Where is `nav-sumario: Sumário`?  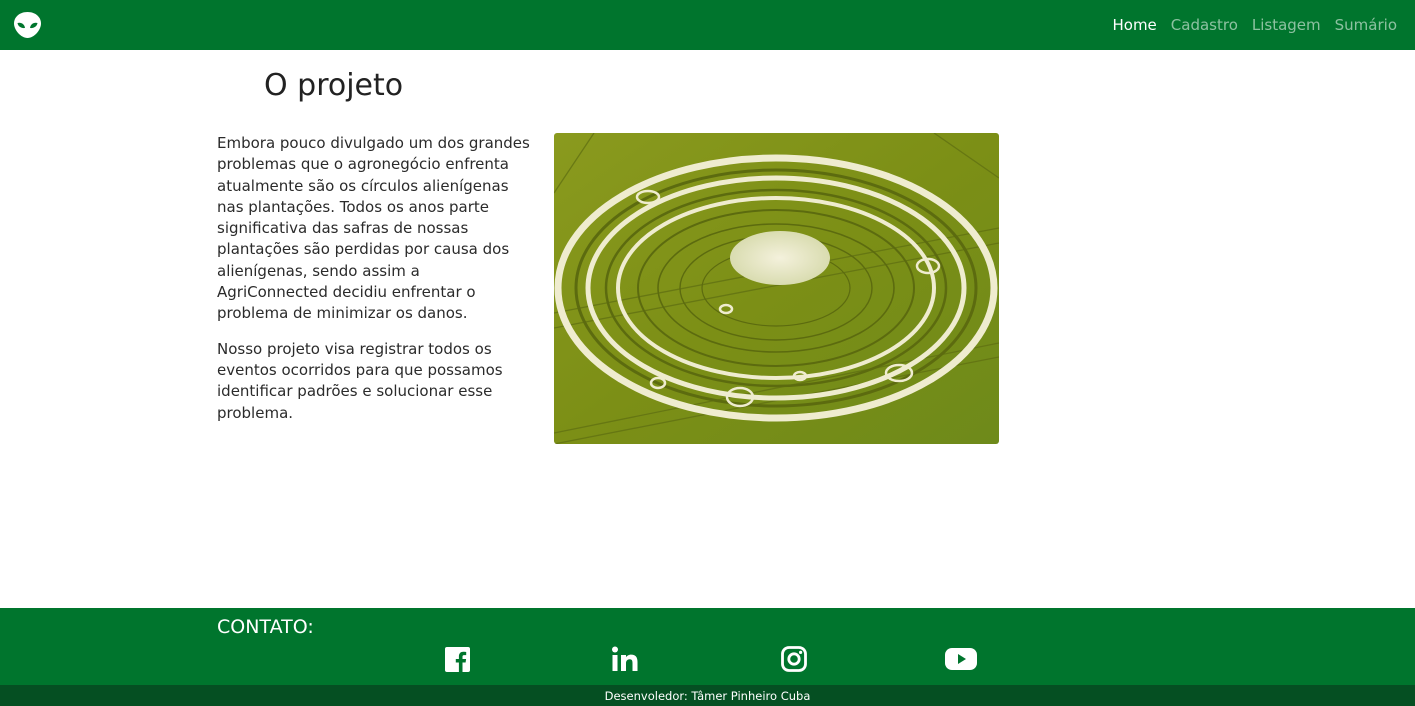
nav-sumario: Sumário is located at coordinates (1366, 25).